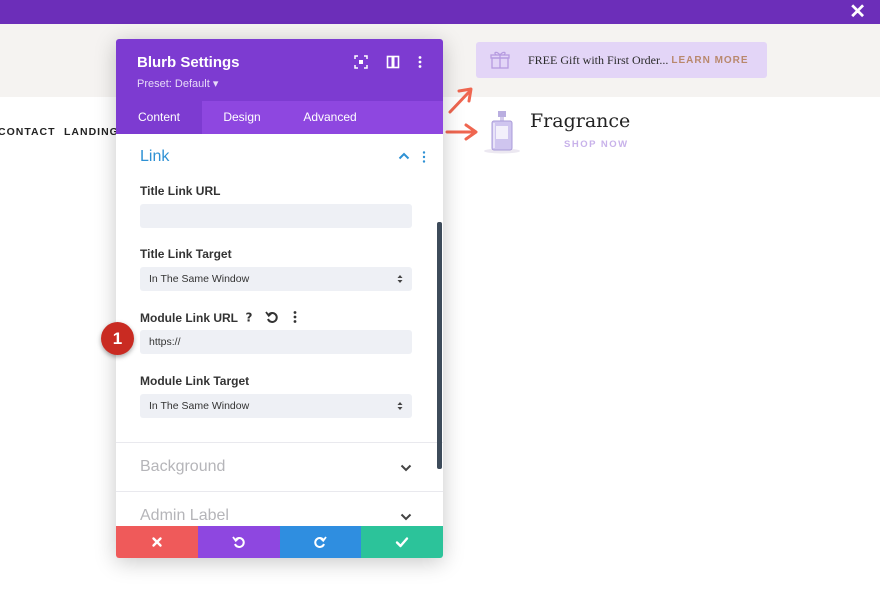 This screenshot has width=880, height=610. I want to click on title-link-target-value: In The Same Window, so click(199, 279).